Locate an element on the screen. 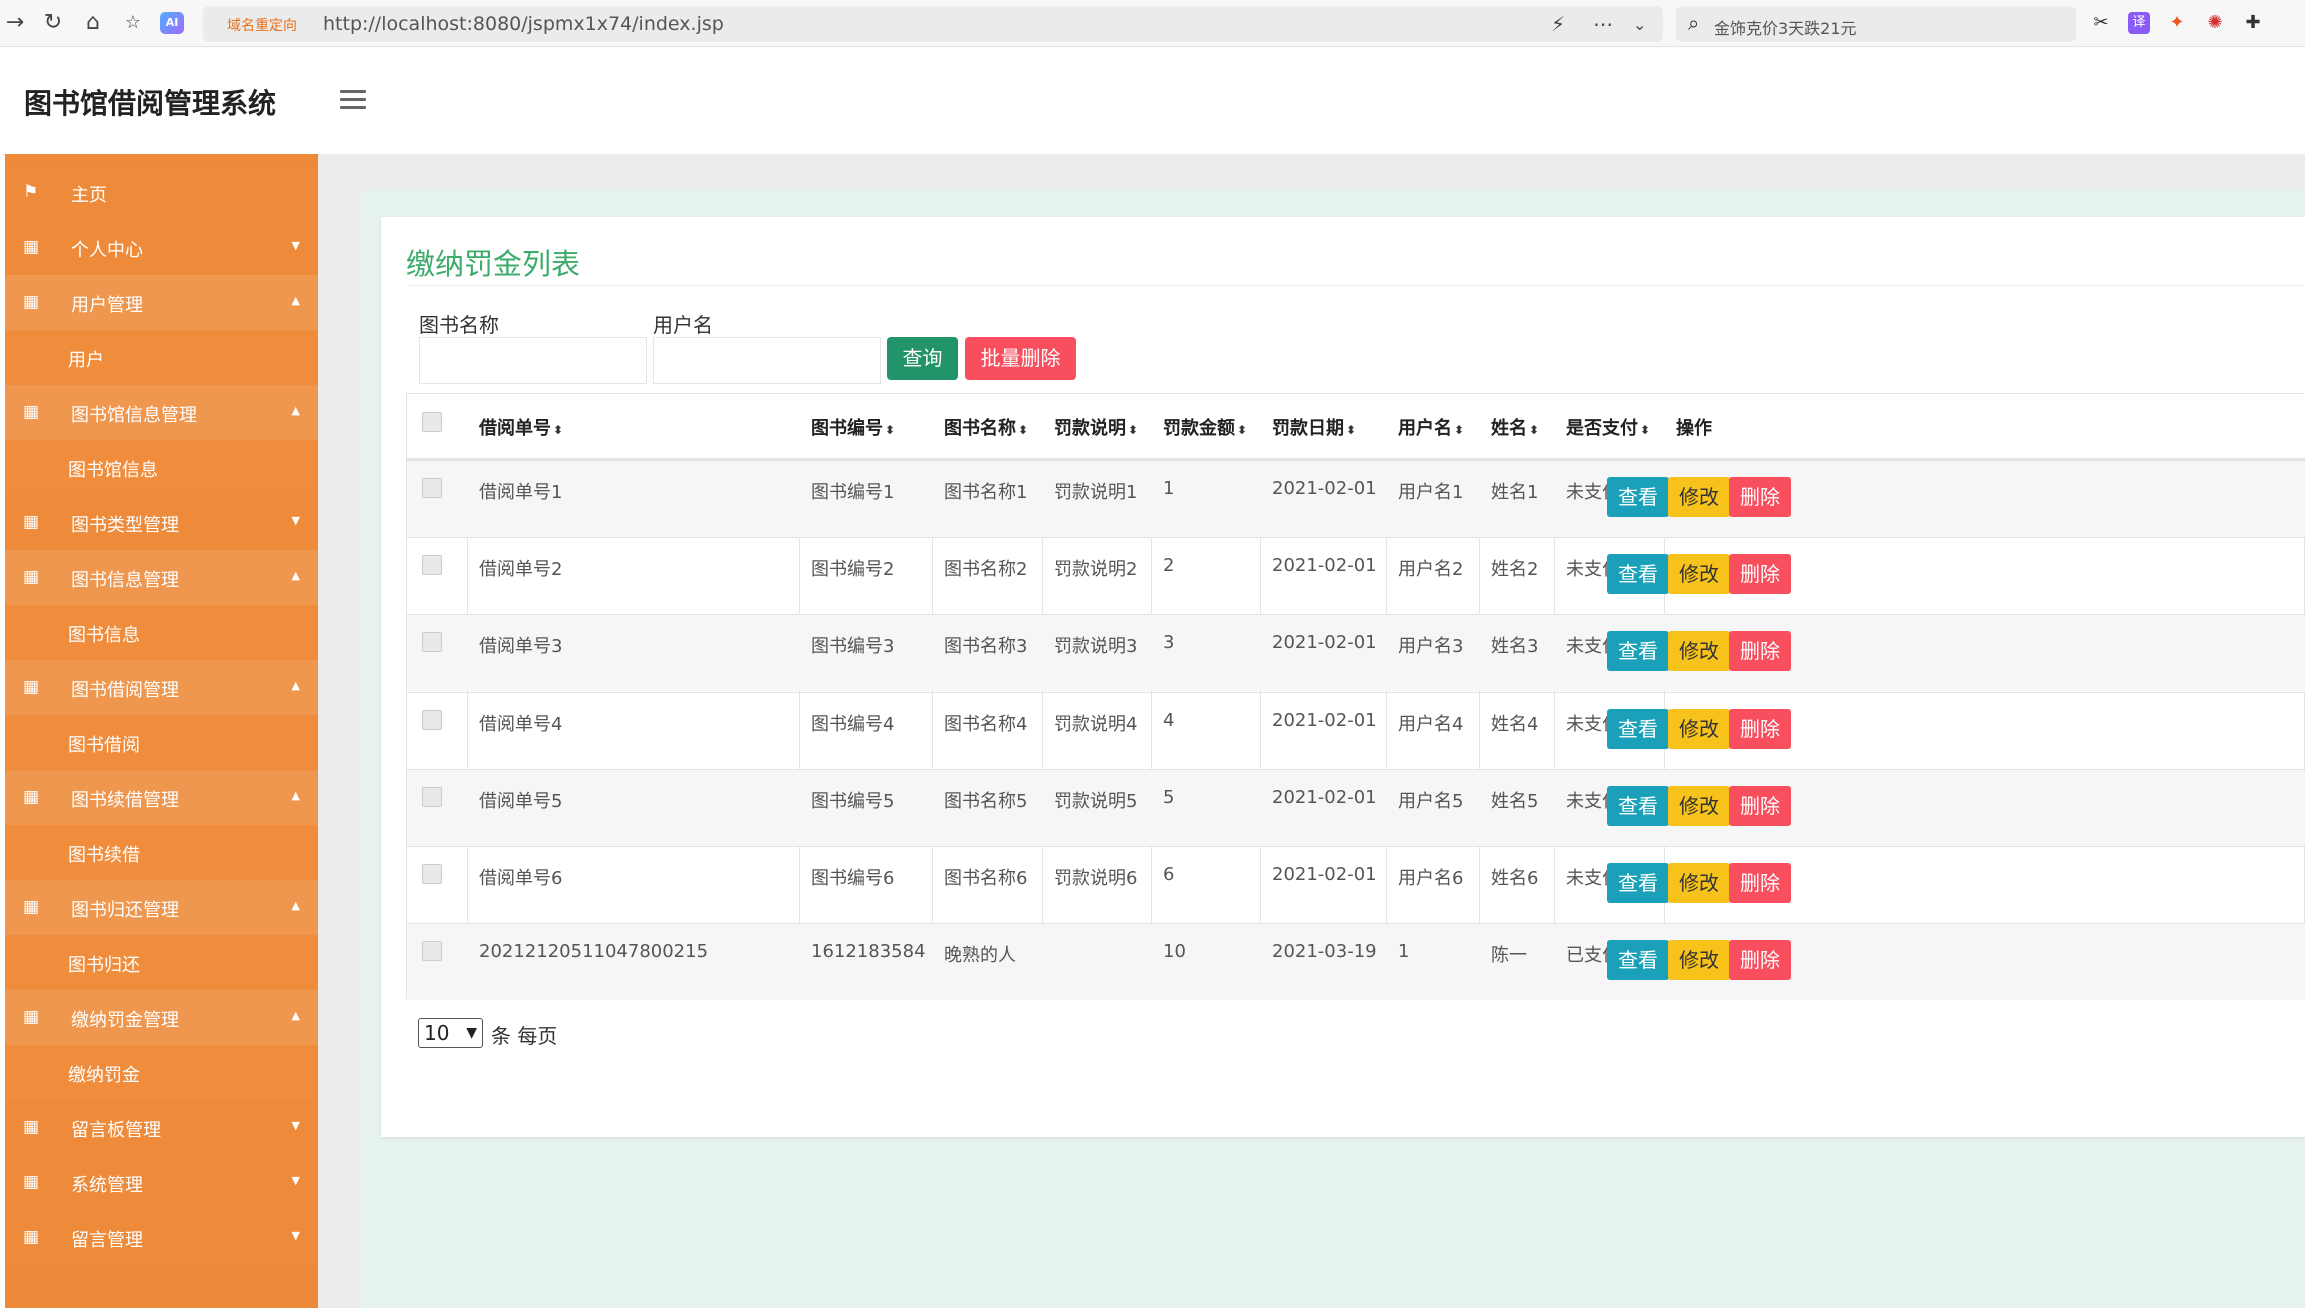 This screenshot has height=1308, width=2305. select-all-checkbox is located at coordinates (432, 422).